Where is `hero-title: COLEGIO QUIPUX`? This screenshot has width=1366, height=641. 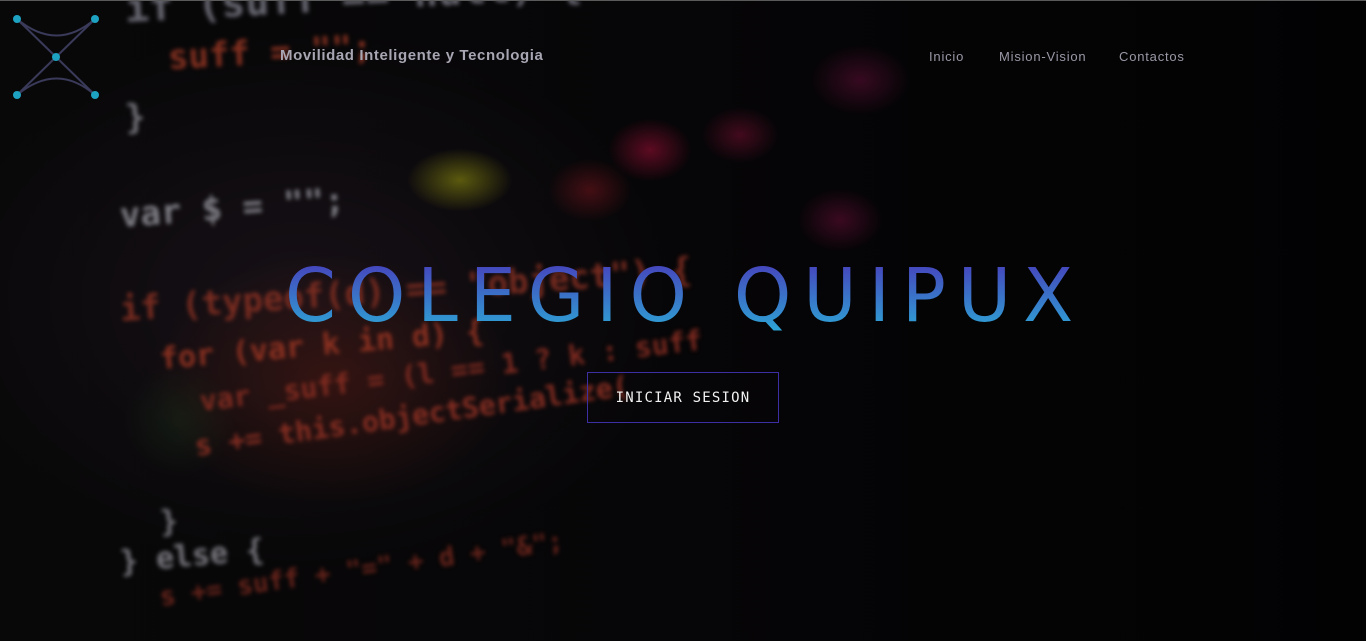
hero-title: COLEGIO QUIPUX is located at coordinates (685, 297).